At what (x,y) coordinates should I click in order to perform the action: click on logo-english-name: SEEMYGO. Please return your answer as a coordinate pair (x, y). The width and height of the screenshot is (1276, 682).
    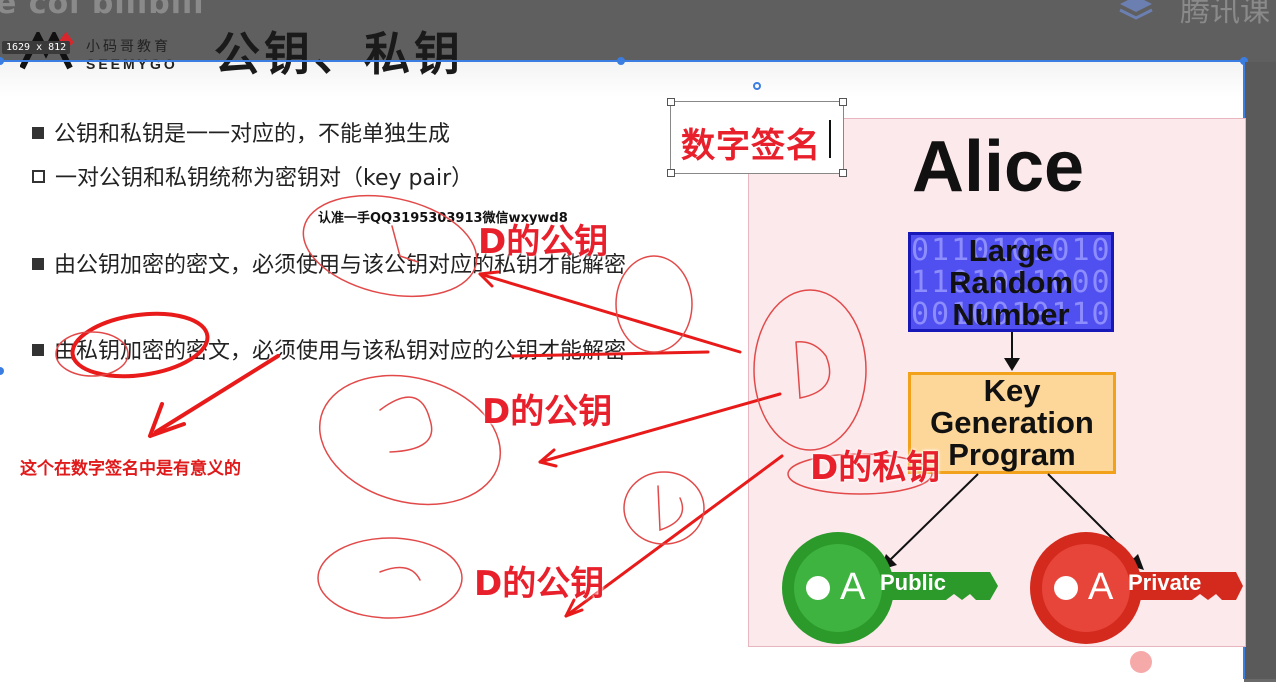
    Looking at the image, I should click on (132, 64).